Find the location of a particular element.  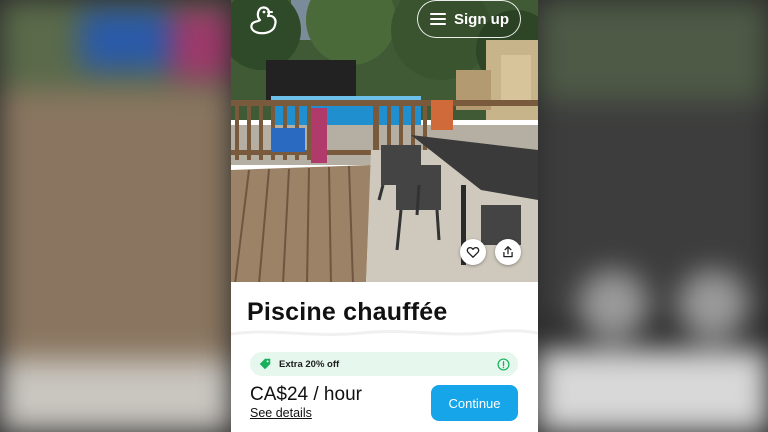

wave-divider is located at coordinates (384, 332).